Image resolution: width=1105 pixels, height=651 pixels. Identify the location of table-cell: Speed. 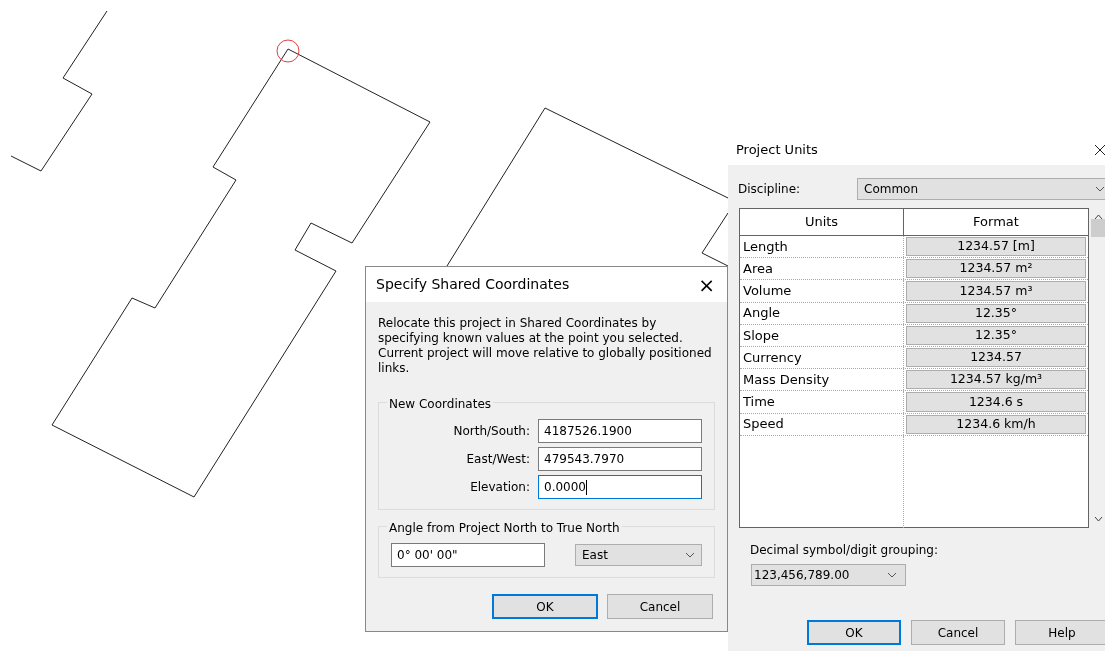
(822, 424).